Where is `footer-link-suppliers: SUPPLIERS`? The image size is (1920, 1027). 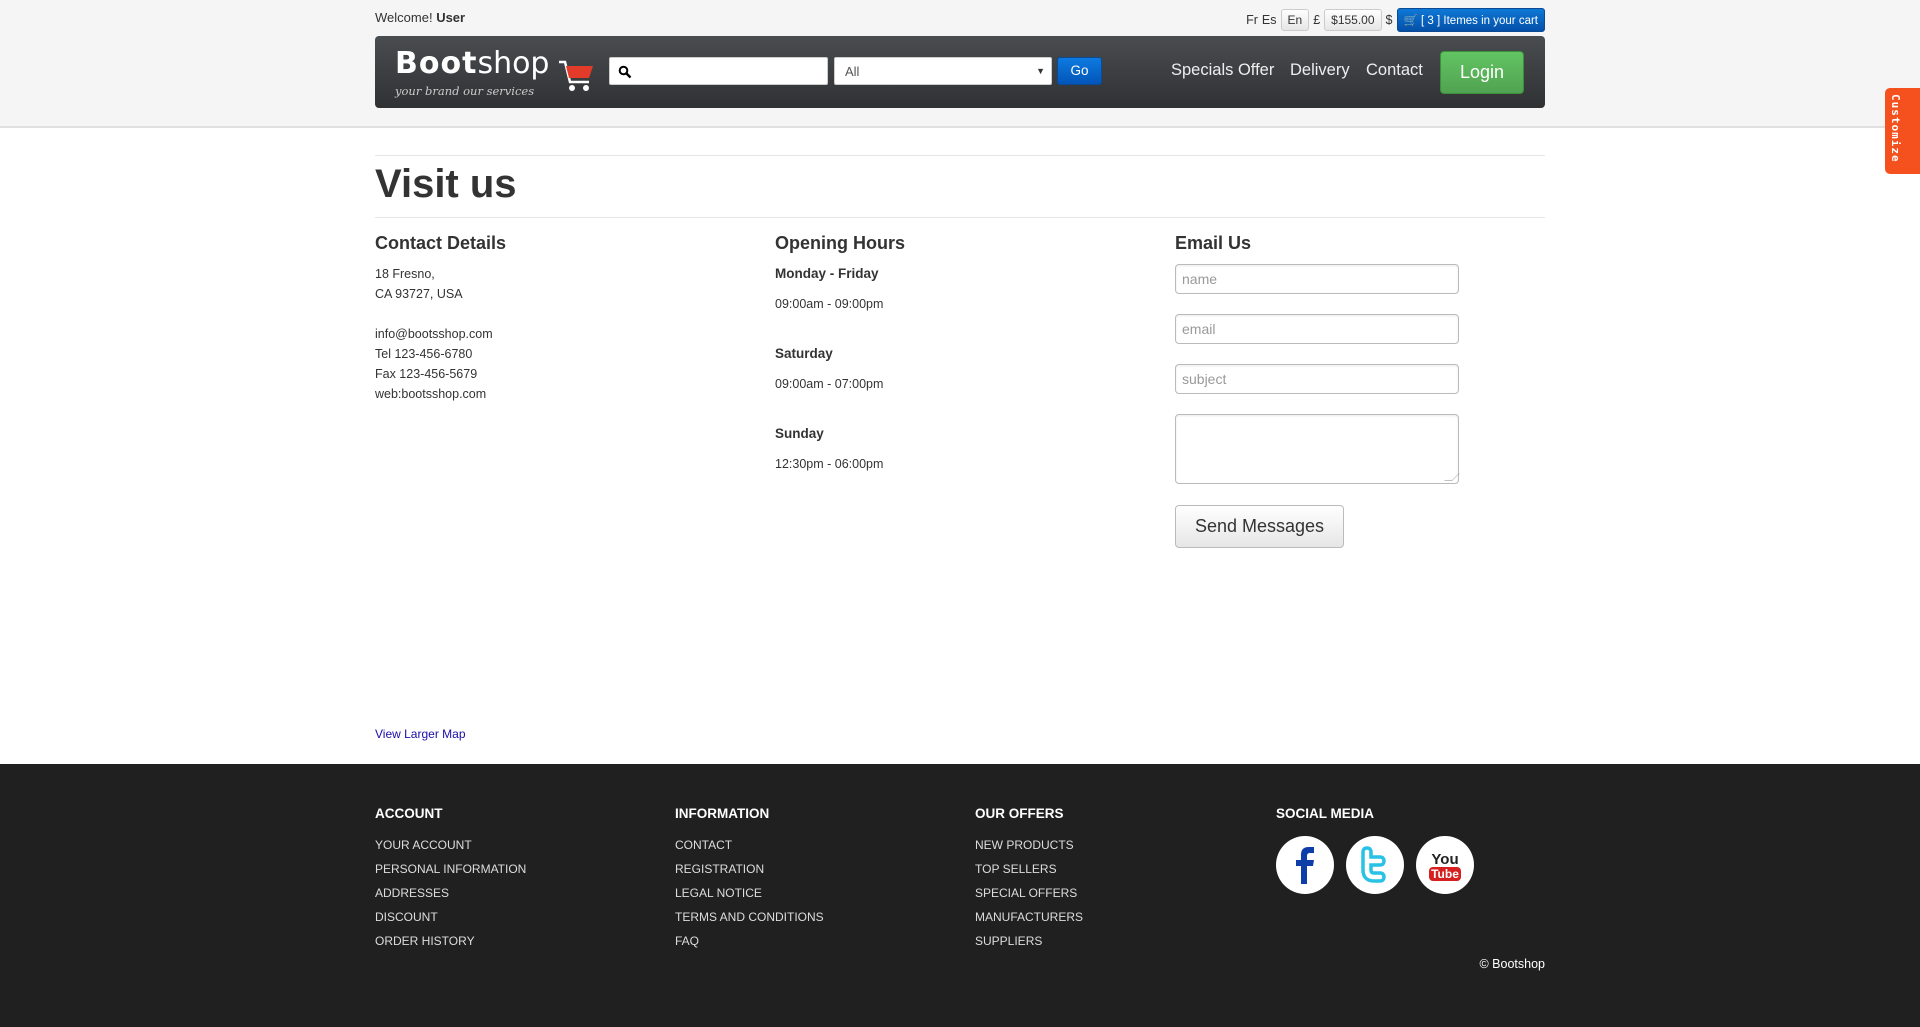 footer-link-suppliers: SUPPLIERS is located at coordinates (1008, 941).